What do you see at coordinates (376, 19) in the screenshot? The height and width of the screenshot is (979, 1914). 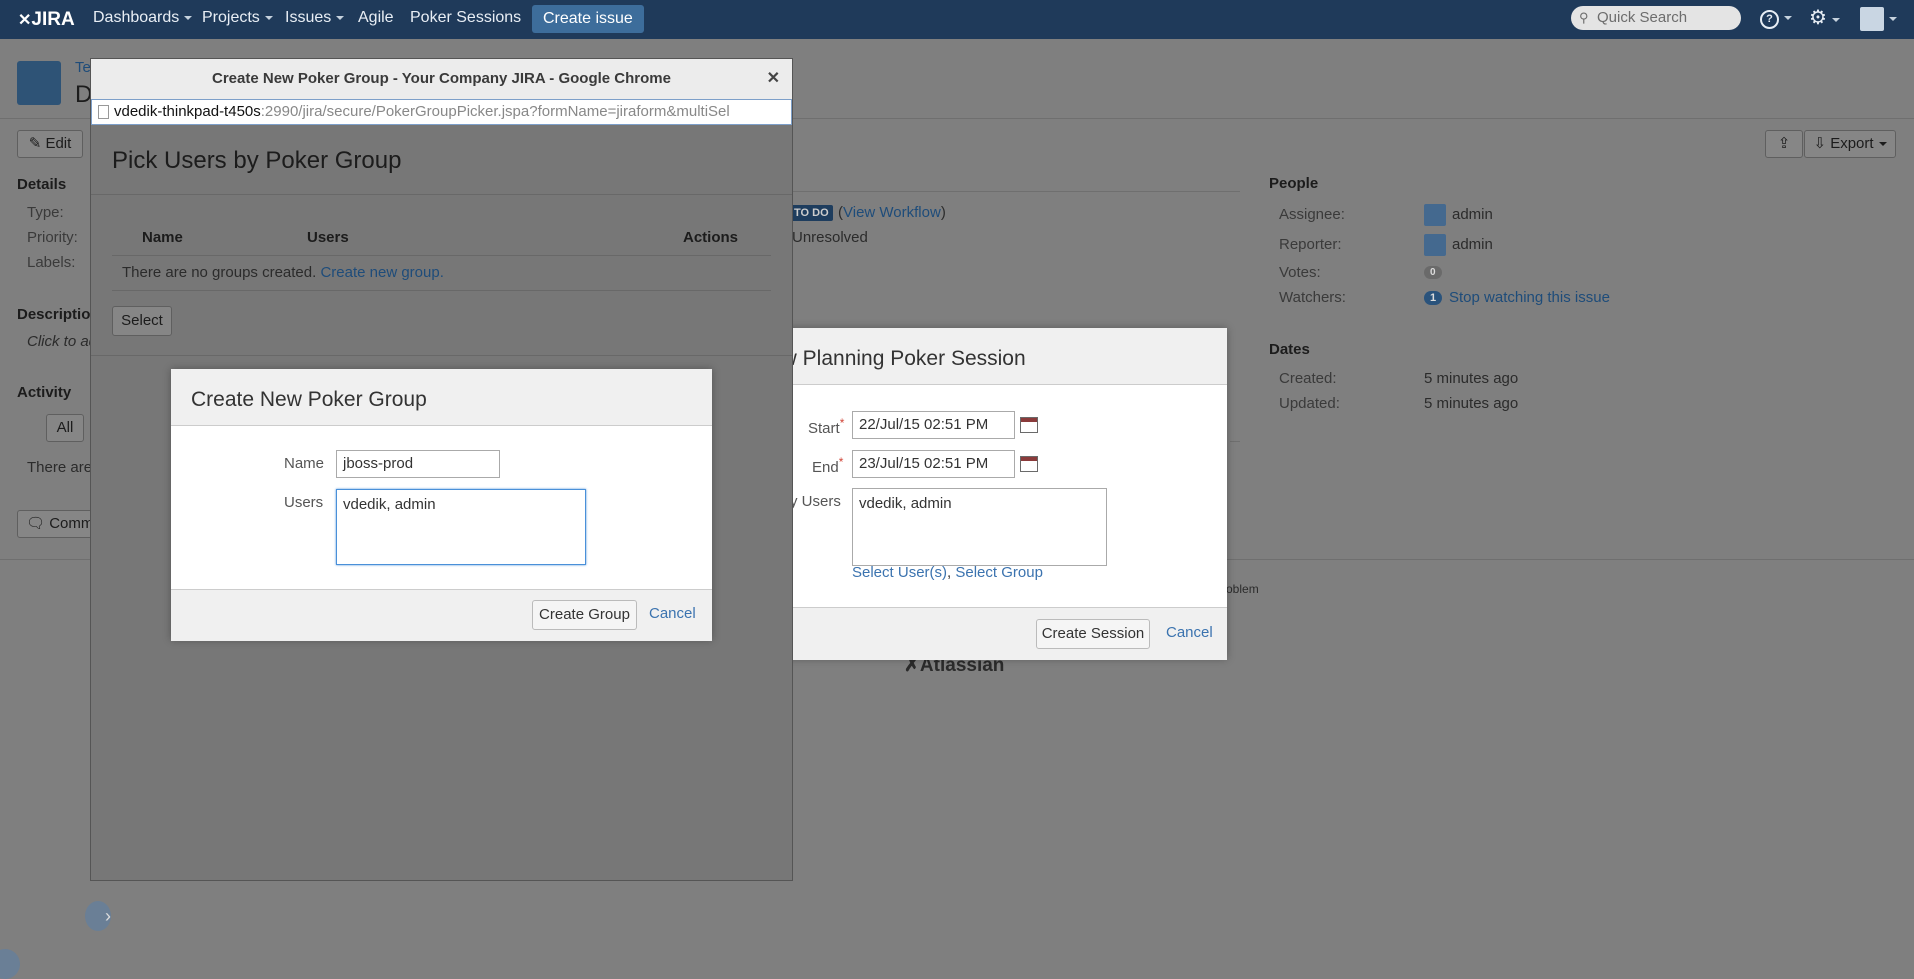 I see `nav-agile: Agile` at bounding box center [376, 19].